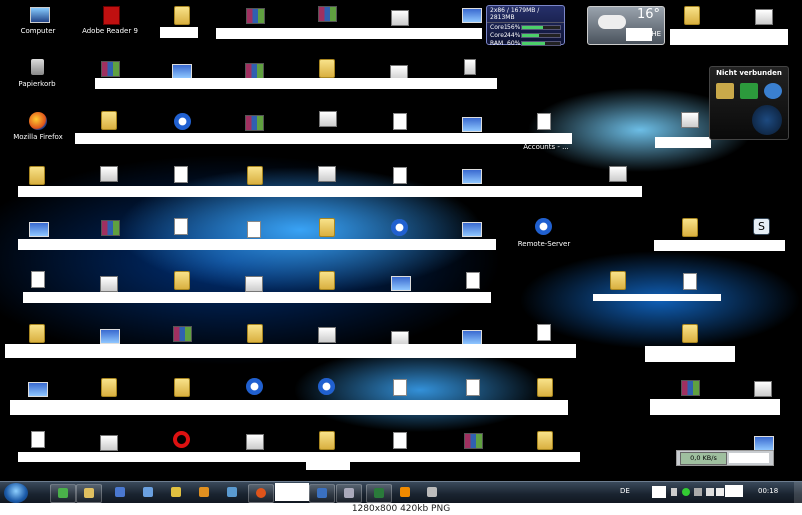 The image size is (802, 515). Describe the element at coordinates (626, 25) in the screenshot. I see `weather-gadget: 16° HE` at that location.